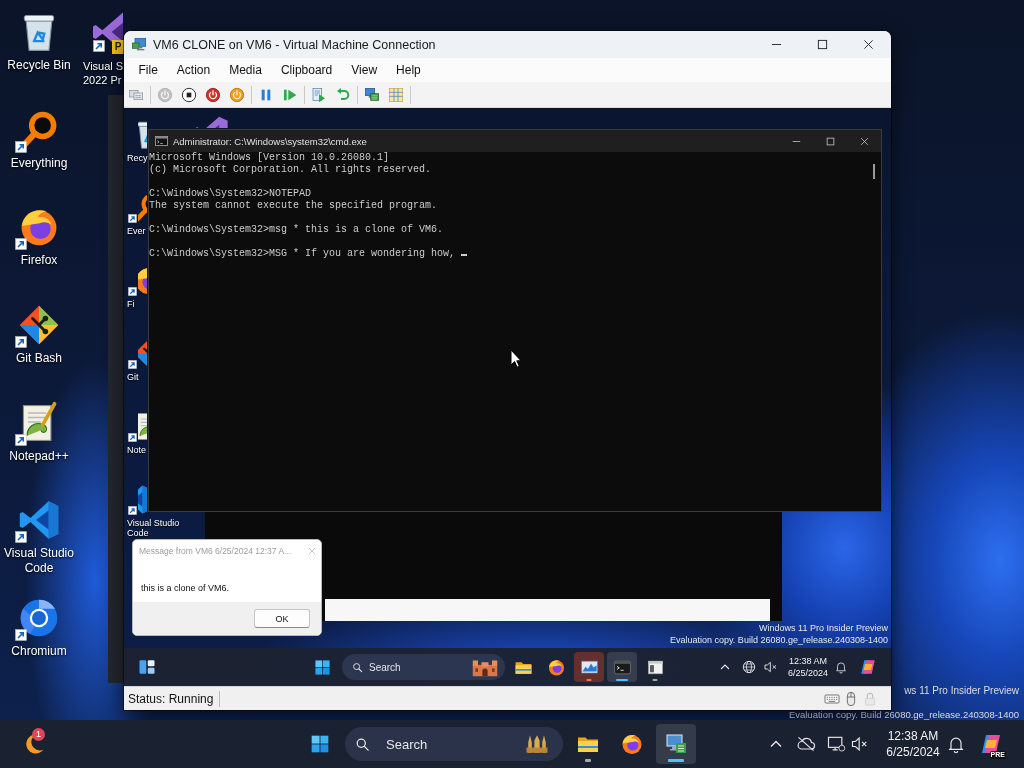 This screenshot has width=1024, height=768. I want to click on menu-item: Media, so click(245, 70).